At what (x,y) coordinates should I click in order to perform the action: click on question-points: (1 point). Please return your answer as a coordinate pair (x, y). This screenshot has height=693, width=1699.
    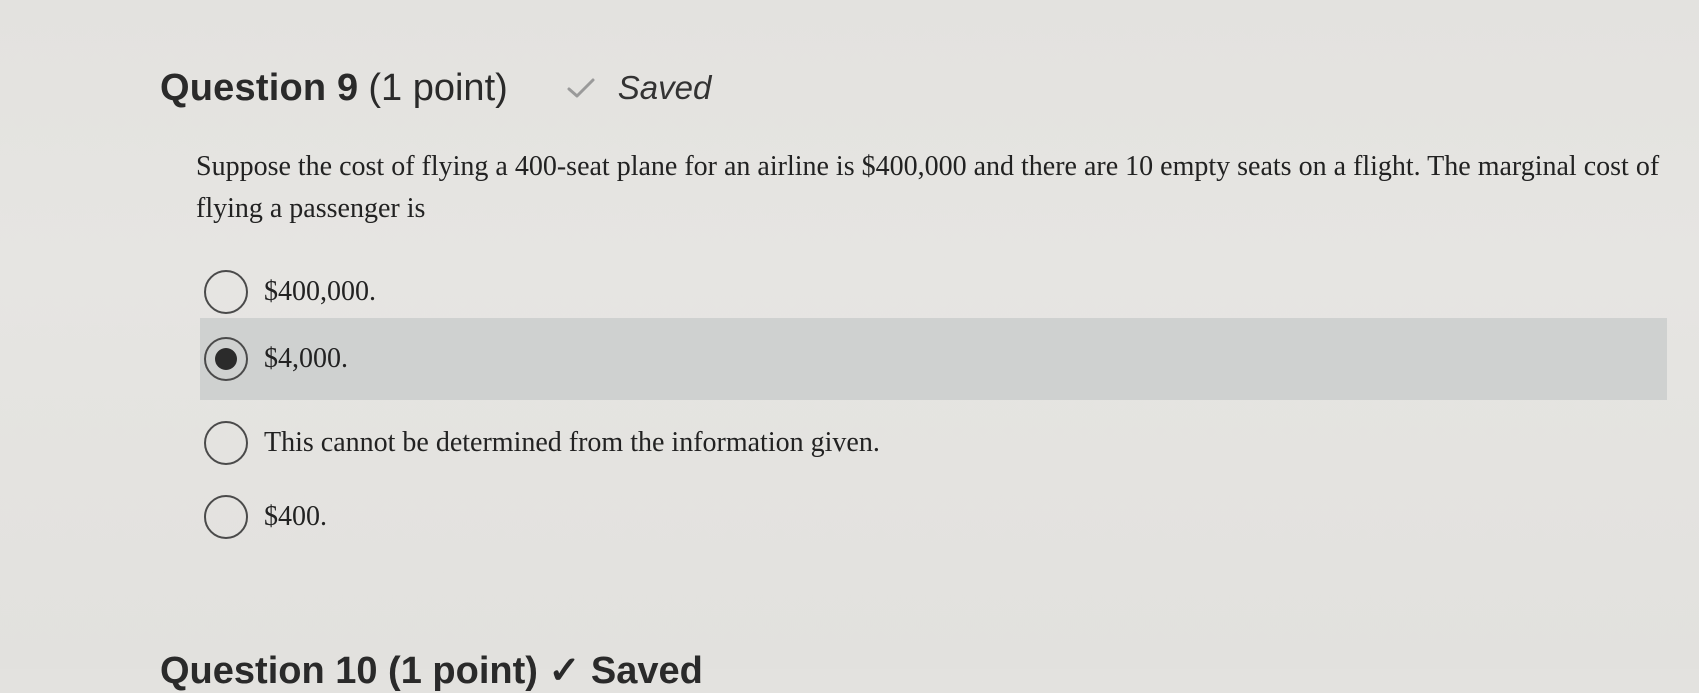
    Looking at the image, I should click on (438, 87).